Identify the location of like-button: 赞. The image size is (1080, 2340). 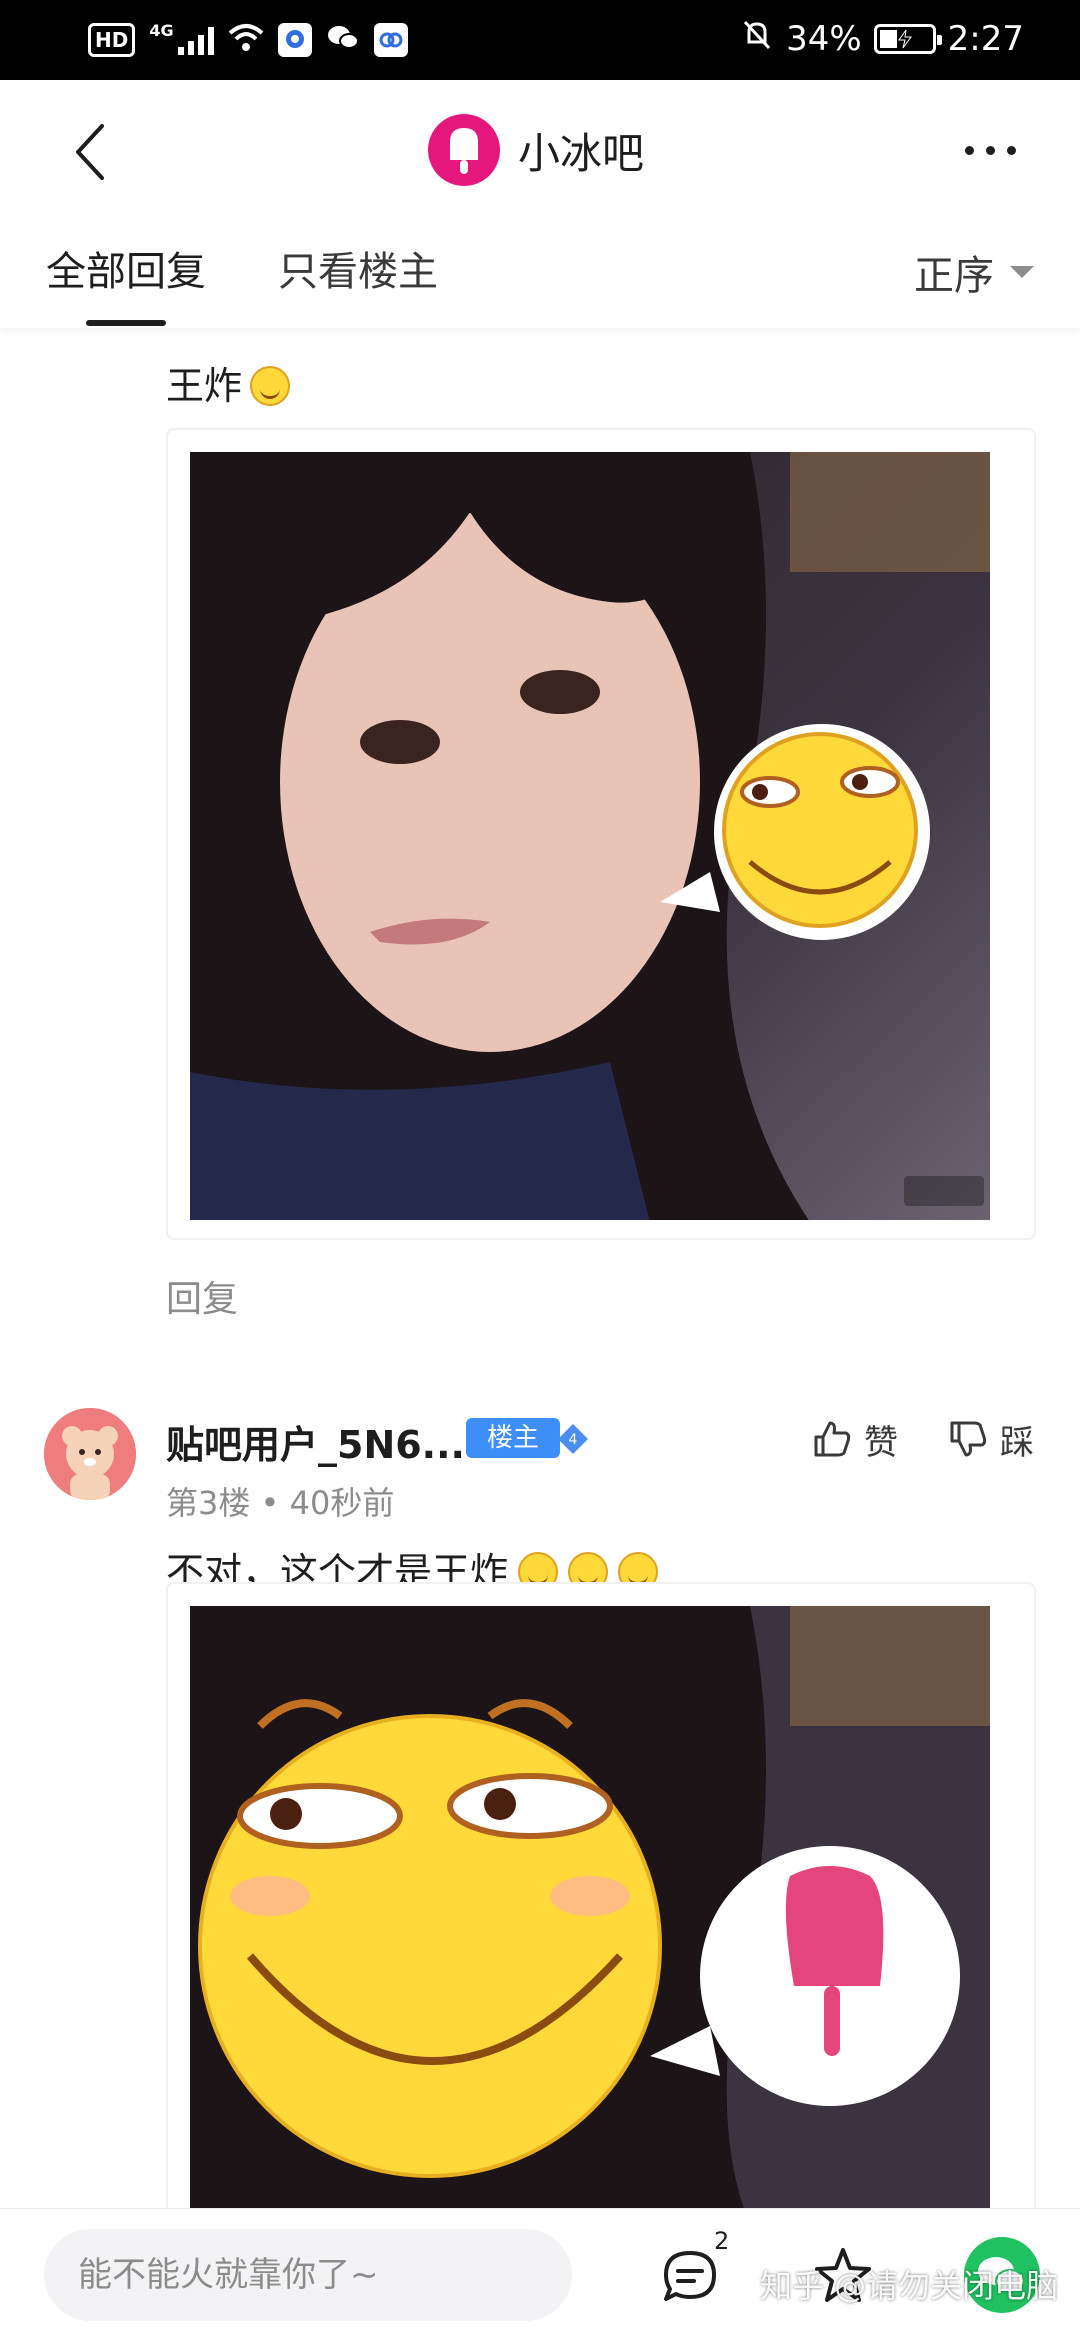
(855, 1439).